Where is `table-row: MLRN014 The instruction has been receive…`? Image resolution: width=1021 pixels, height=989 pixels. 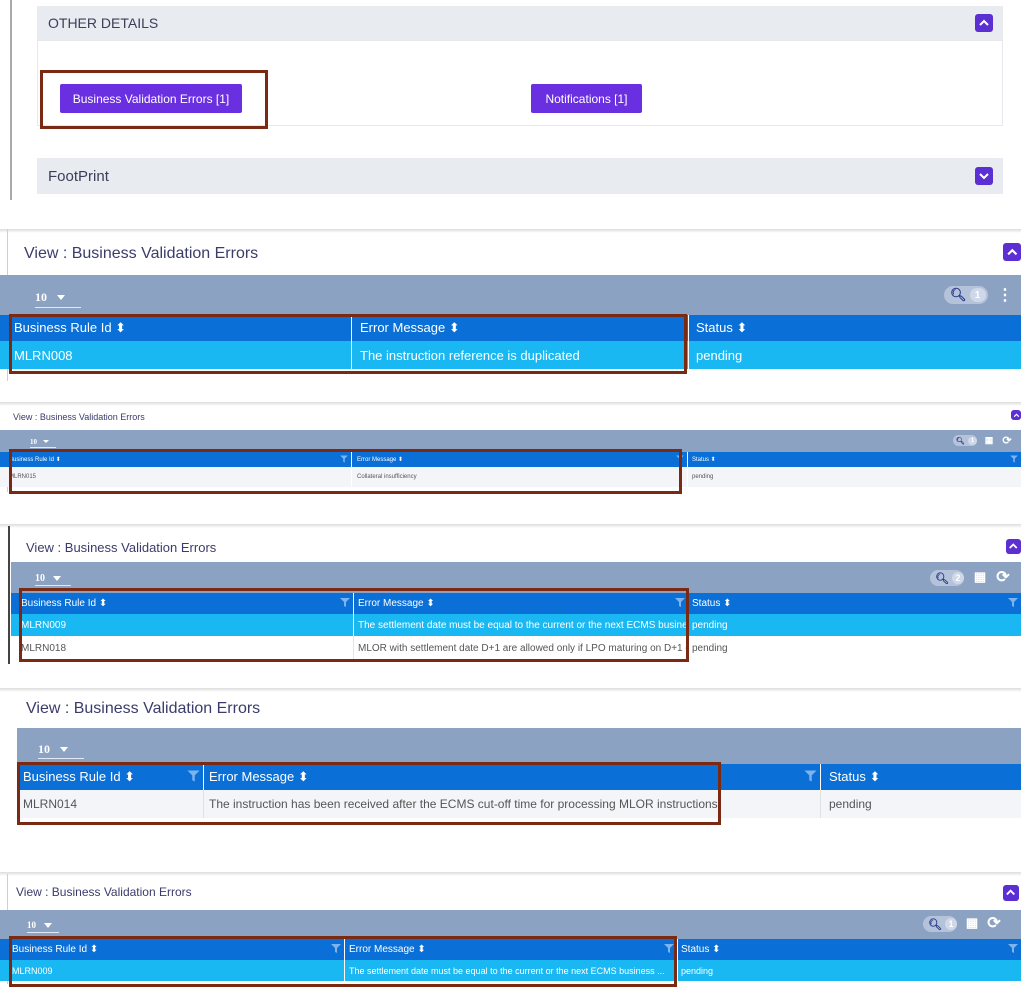 table-row: MLRN014 The instruction has been receive… is located at coordinates (519, 804).